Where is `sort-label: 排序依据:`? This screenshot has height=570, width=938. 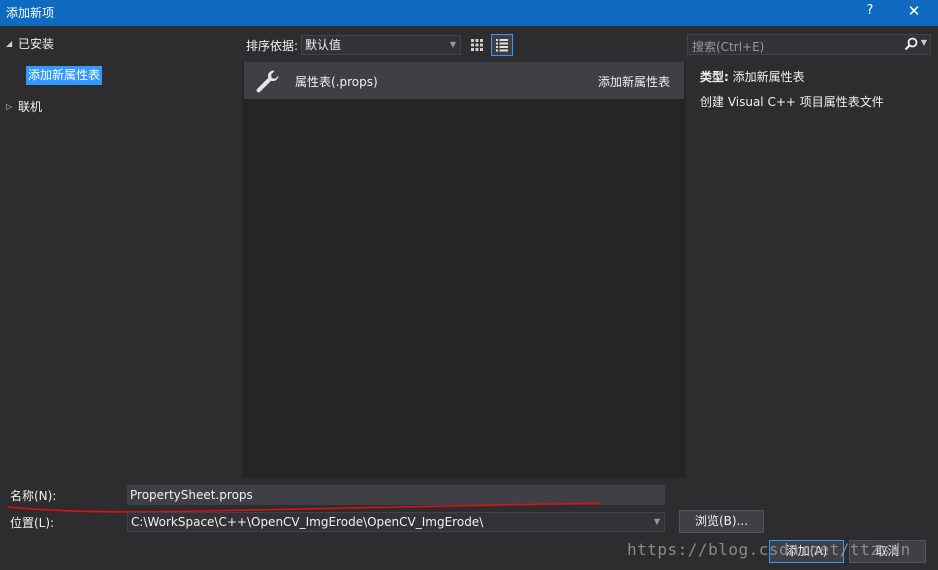
sort-label: 排序依据: is located at coordinates (272, 46).